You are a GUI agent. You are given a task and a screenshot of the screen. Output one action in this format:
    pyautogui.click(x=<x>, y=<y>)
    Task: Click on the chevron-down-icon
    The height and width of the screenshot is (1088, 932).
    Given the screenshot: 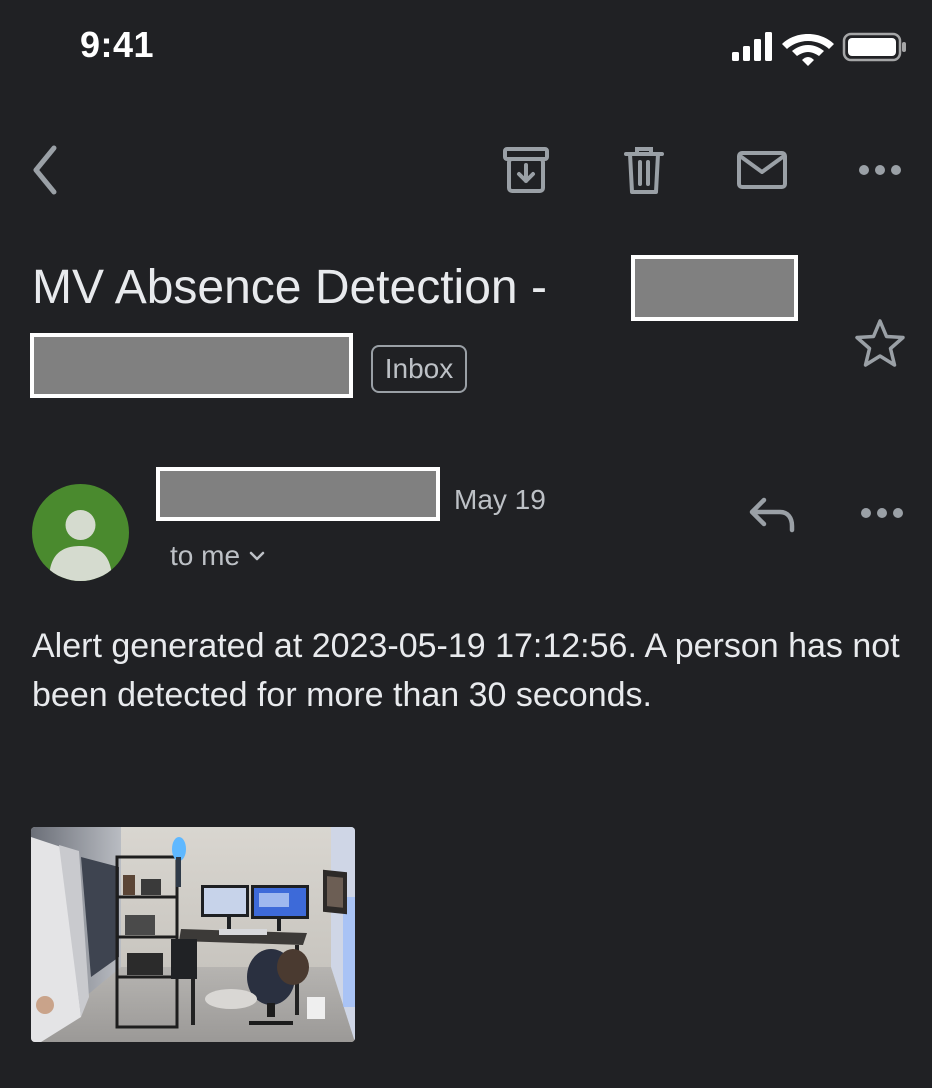 What is the action you would take?
    pyautogui.click(x=257, y=556)
    